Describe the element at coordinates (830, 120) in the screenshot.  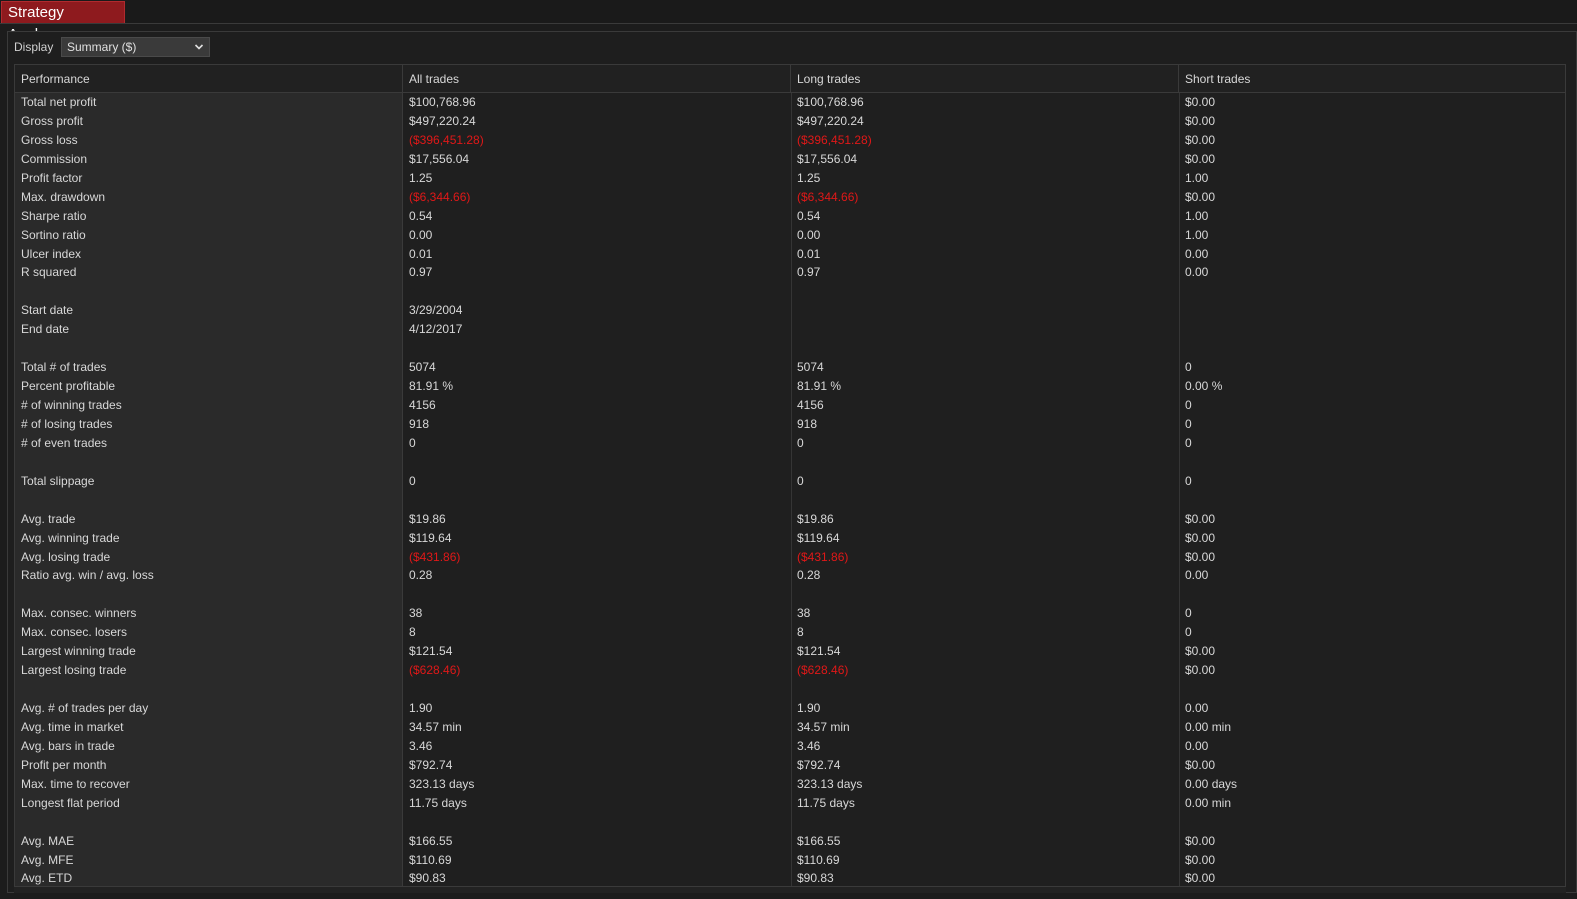
I see `long-trades-value: $497,220.24` at that location.